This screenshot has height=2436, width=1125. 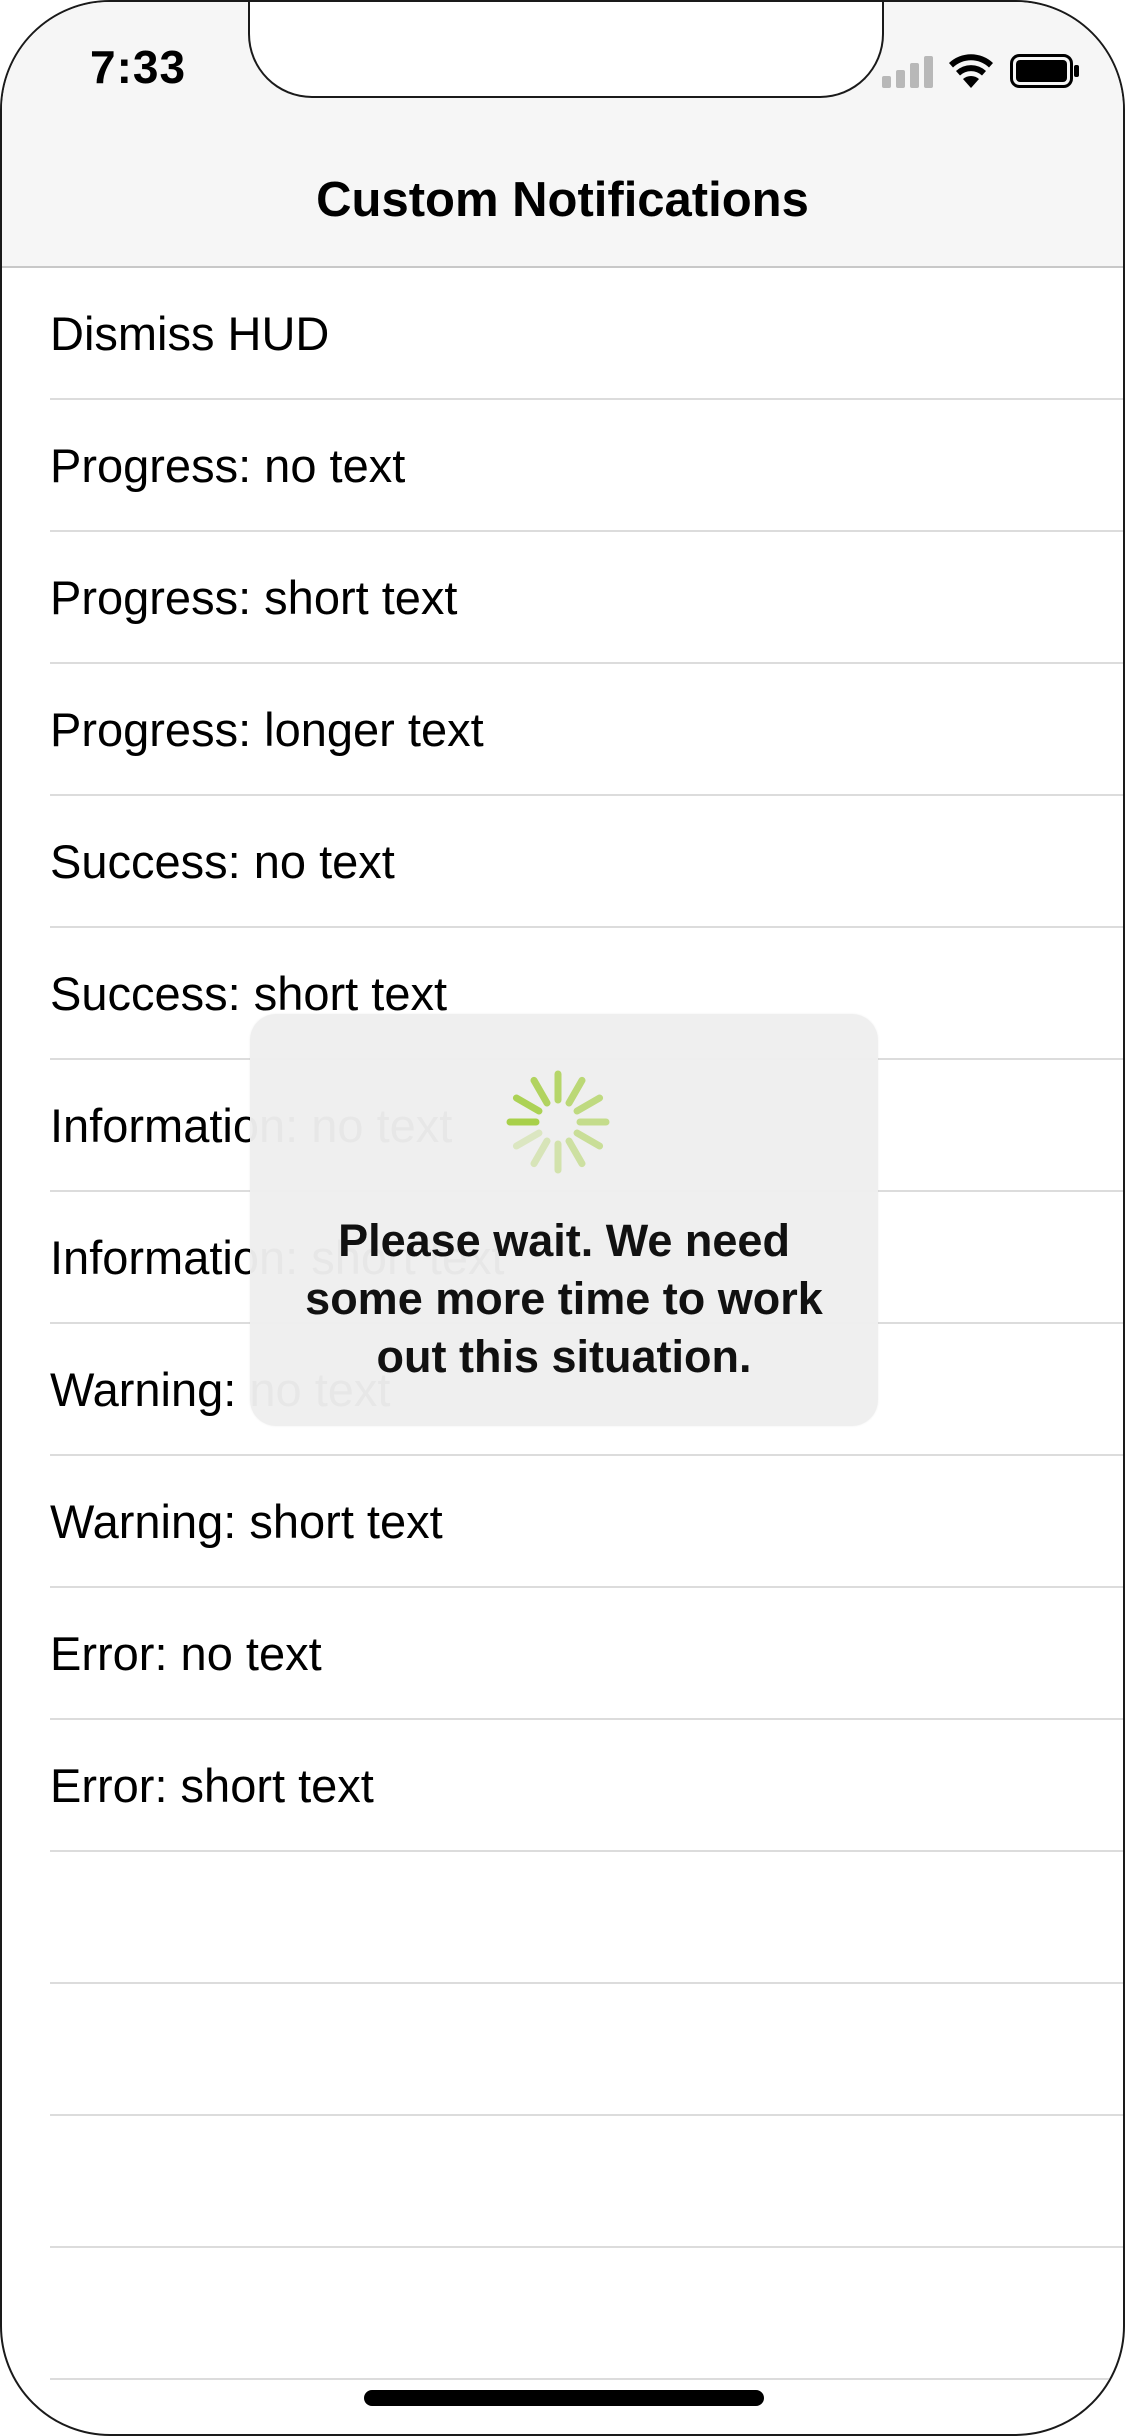 What do you see at coordinates (586, 862) in the screenshot?
I see `list-item-success-no-text: Success: no text` at bounding box center [586, 862].